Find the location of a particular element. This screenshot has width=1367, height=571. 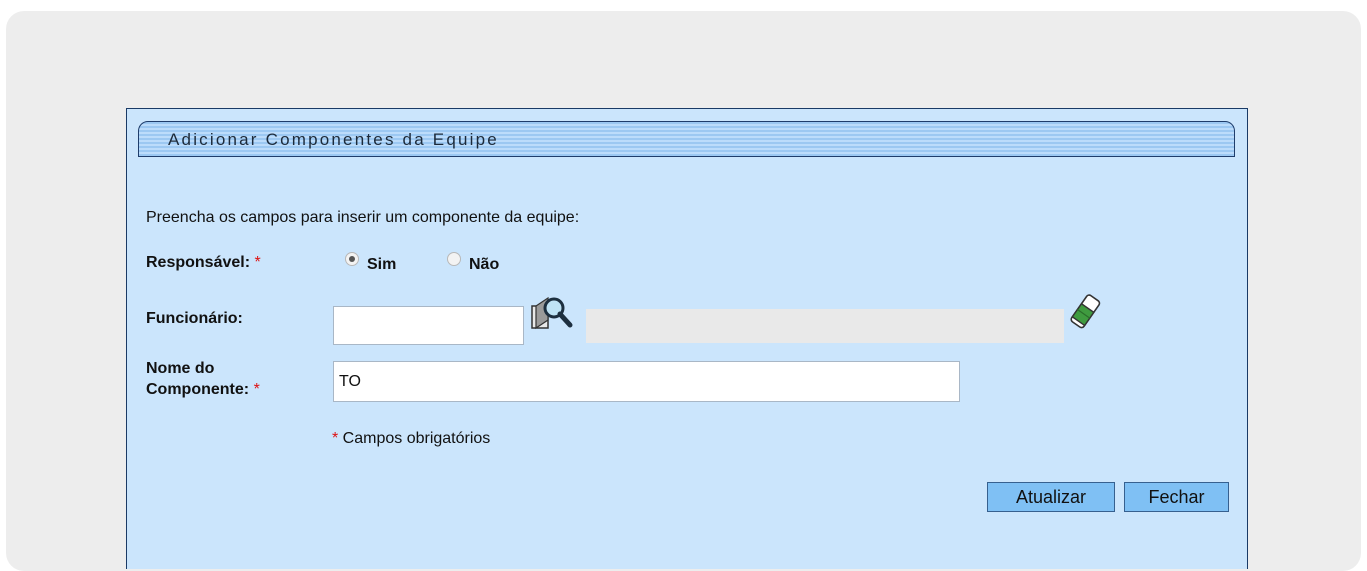

dialog-title-bar: Adicionar Componentes da Equipe is located at coordinates (686, 139).